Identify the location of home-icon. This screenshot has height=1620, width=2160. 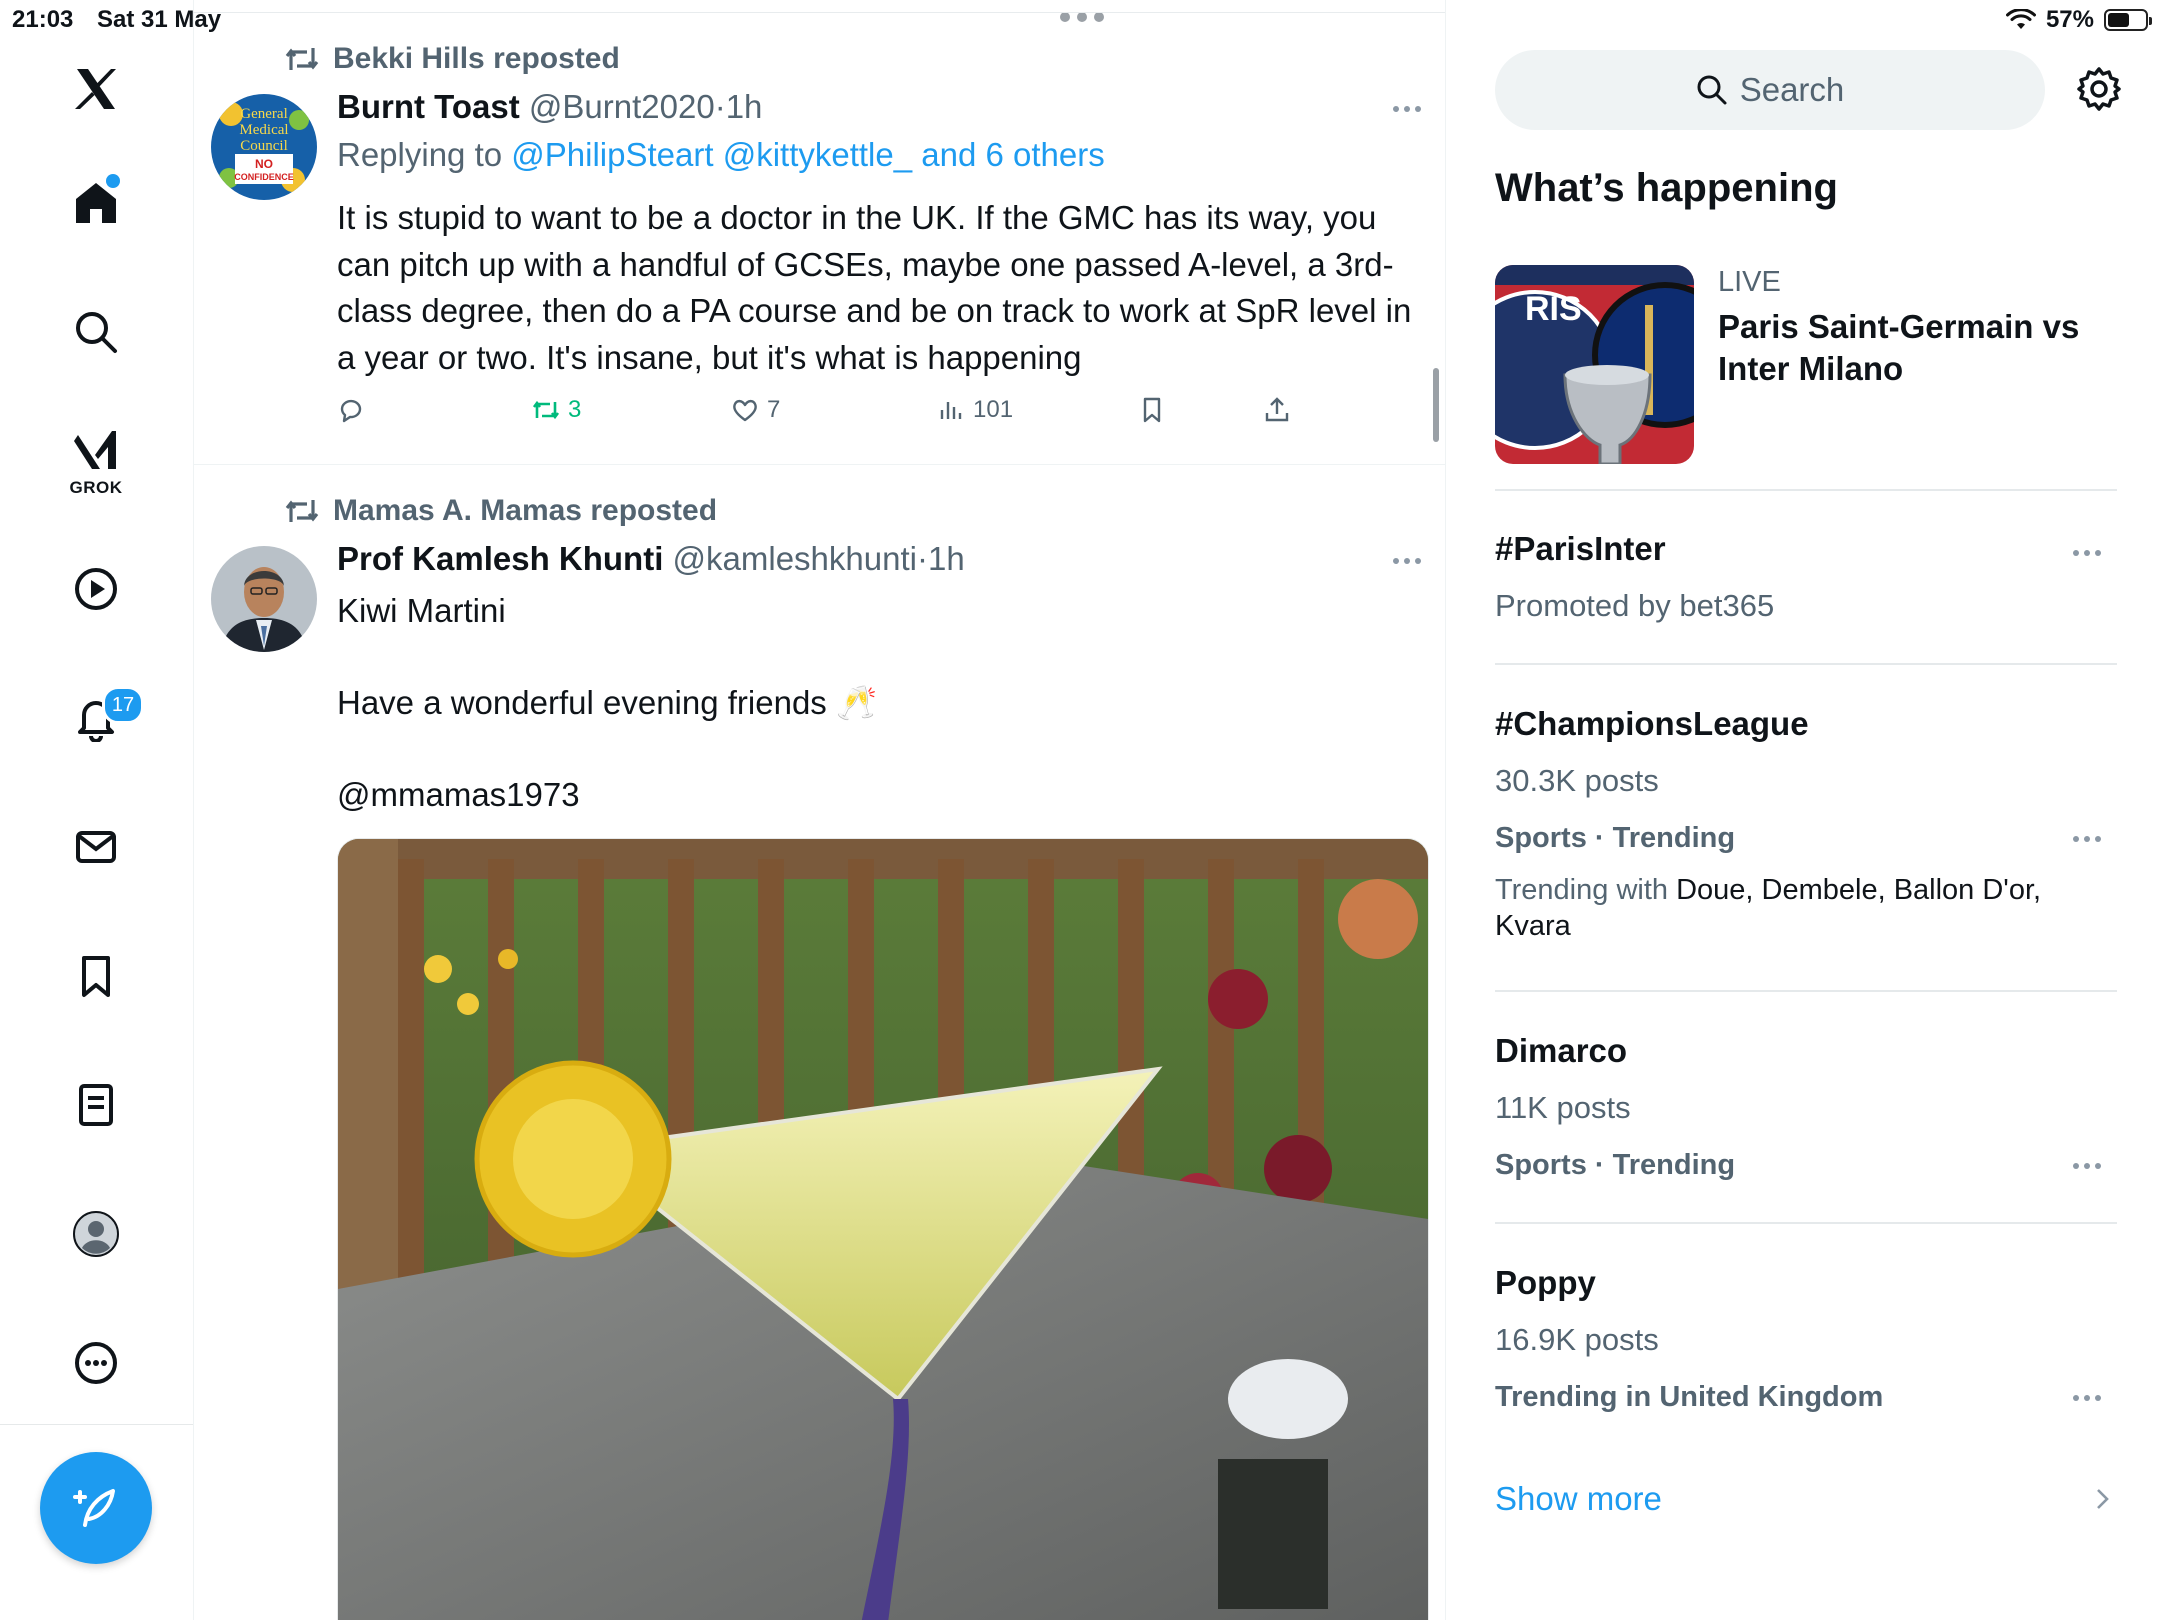
(96, 203).